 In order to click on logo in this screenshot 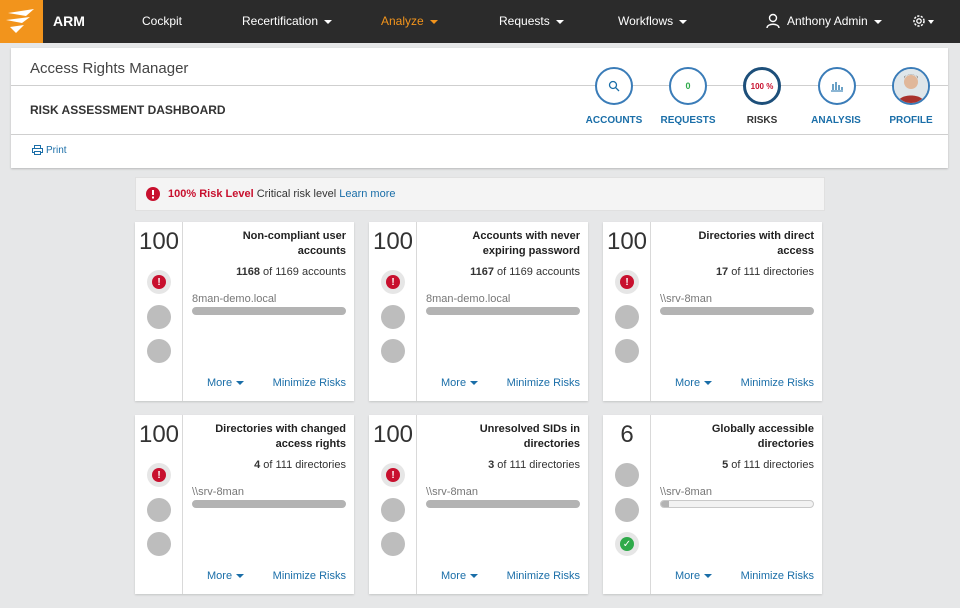, I will do `click(21, 21)`.